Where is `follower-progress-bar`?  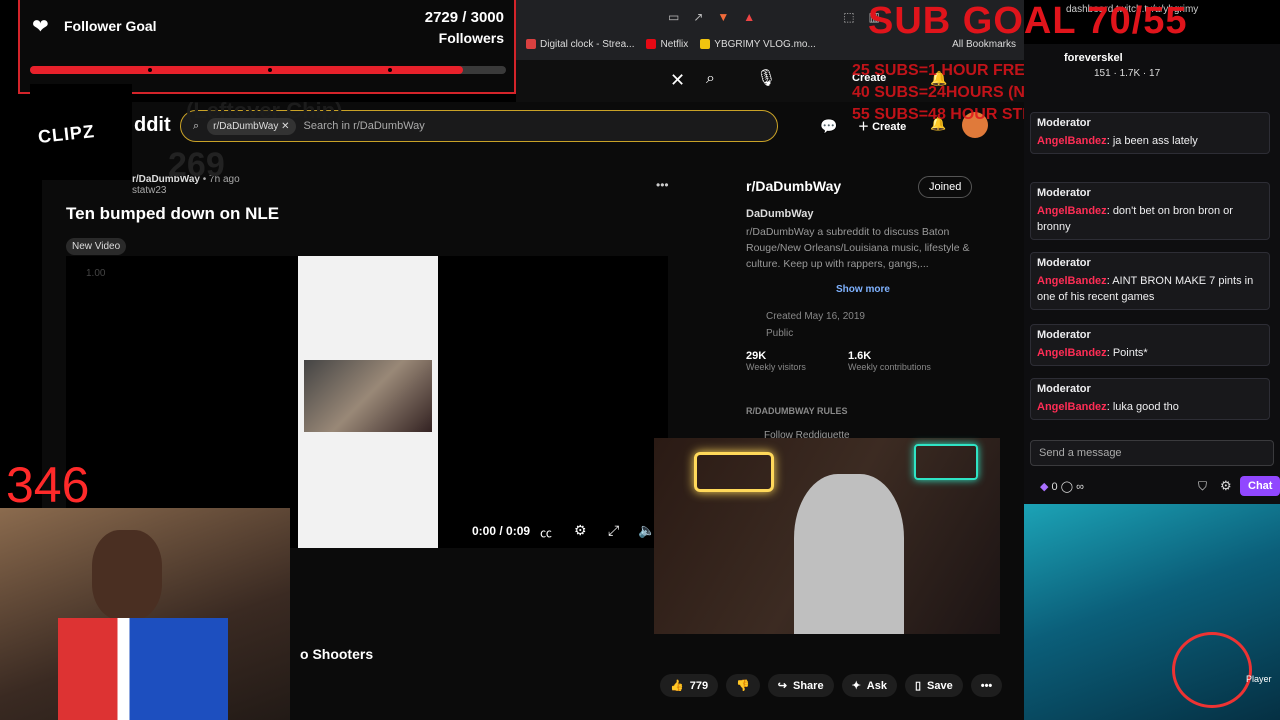
follower-progress-bar is located at coordinates (268, 70).